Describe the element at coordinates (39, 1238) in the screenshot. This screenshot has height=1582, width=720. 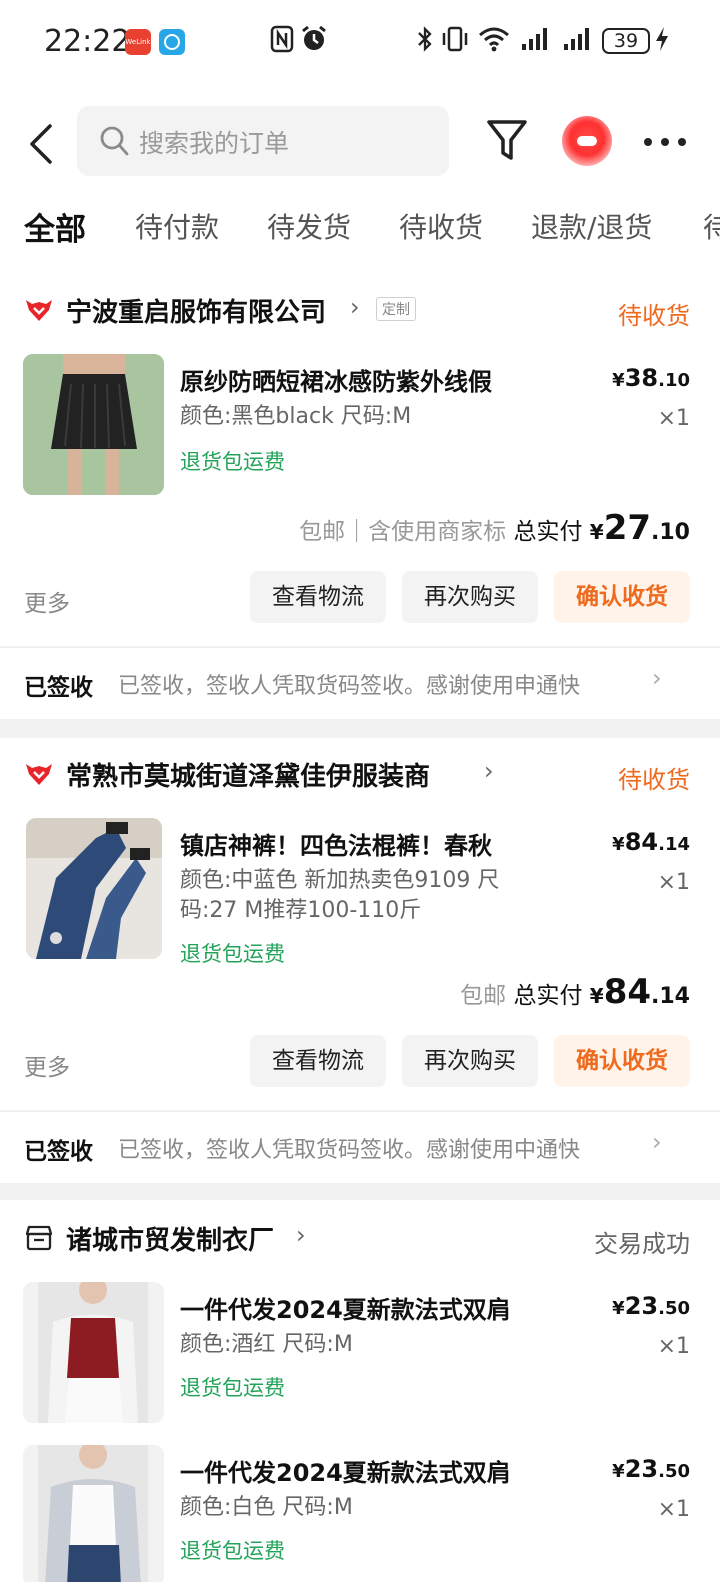
I see `store-icon` at that location.